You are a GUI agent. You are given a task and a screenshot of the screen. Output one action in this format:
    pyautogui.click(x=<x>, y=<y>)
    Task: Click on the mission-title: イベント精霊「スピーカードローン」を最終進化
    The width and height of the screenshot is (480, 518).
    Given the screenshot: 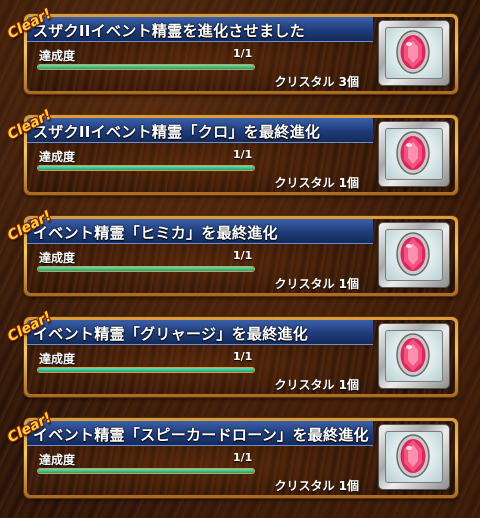 What is the action you would take?
    pyautogui.click(x=201, y=435)
    